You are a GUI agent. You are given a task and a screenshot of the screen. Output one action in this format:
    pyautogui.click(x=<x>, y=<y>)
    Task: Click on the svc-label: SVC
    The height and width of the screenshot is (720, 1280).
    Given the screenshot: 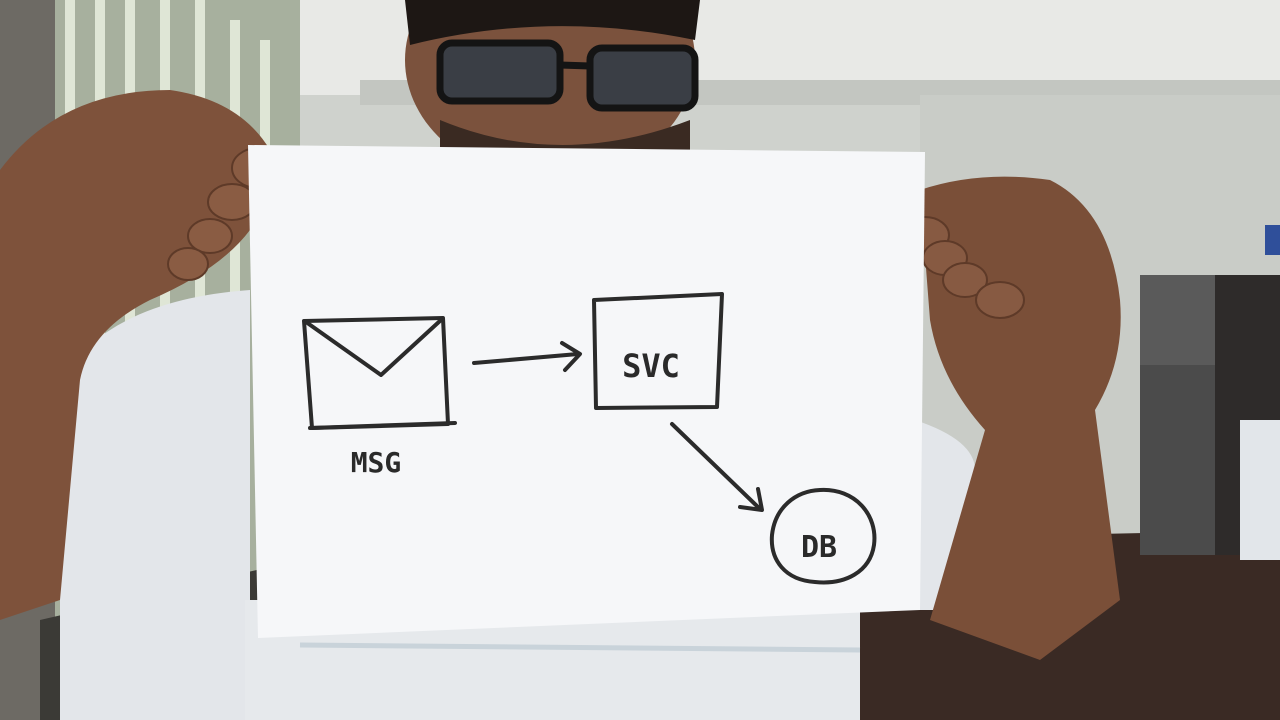 What is the action you would take?
    pyautogui.click(x=651, y=366)
    